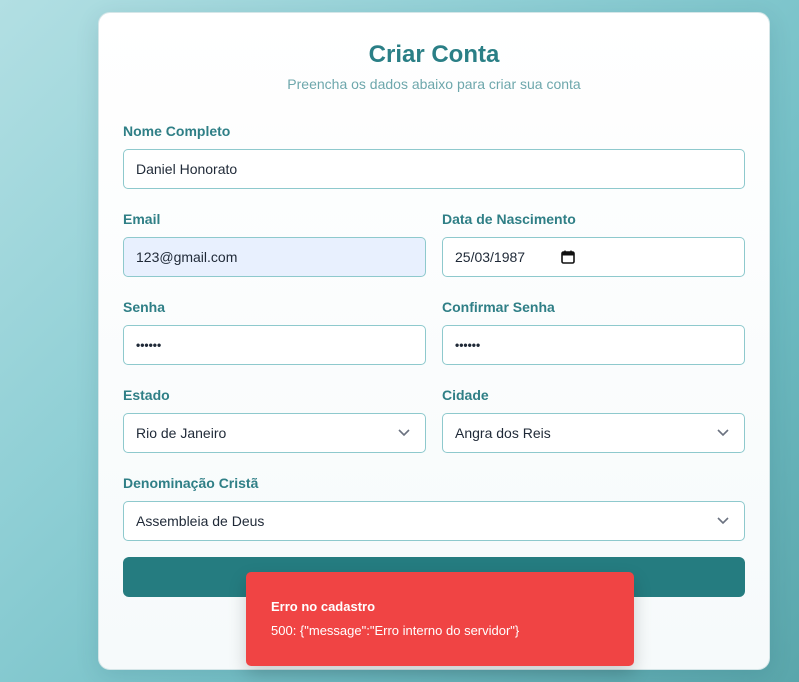  Describe the element at coordinates (434, 521) in the screenshot. I see `denomination-select: Assembleia de Deus` at that location.